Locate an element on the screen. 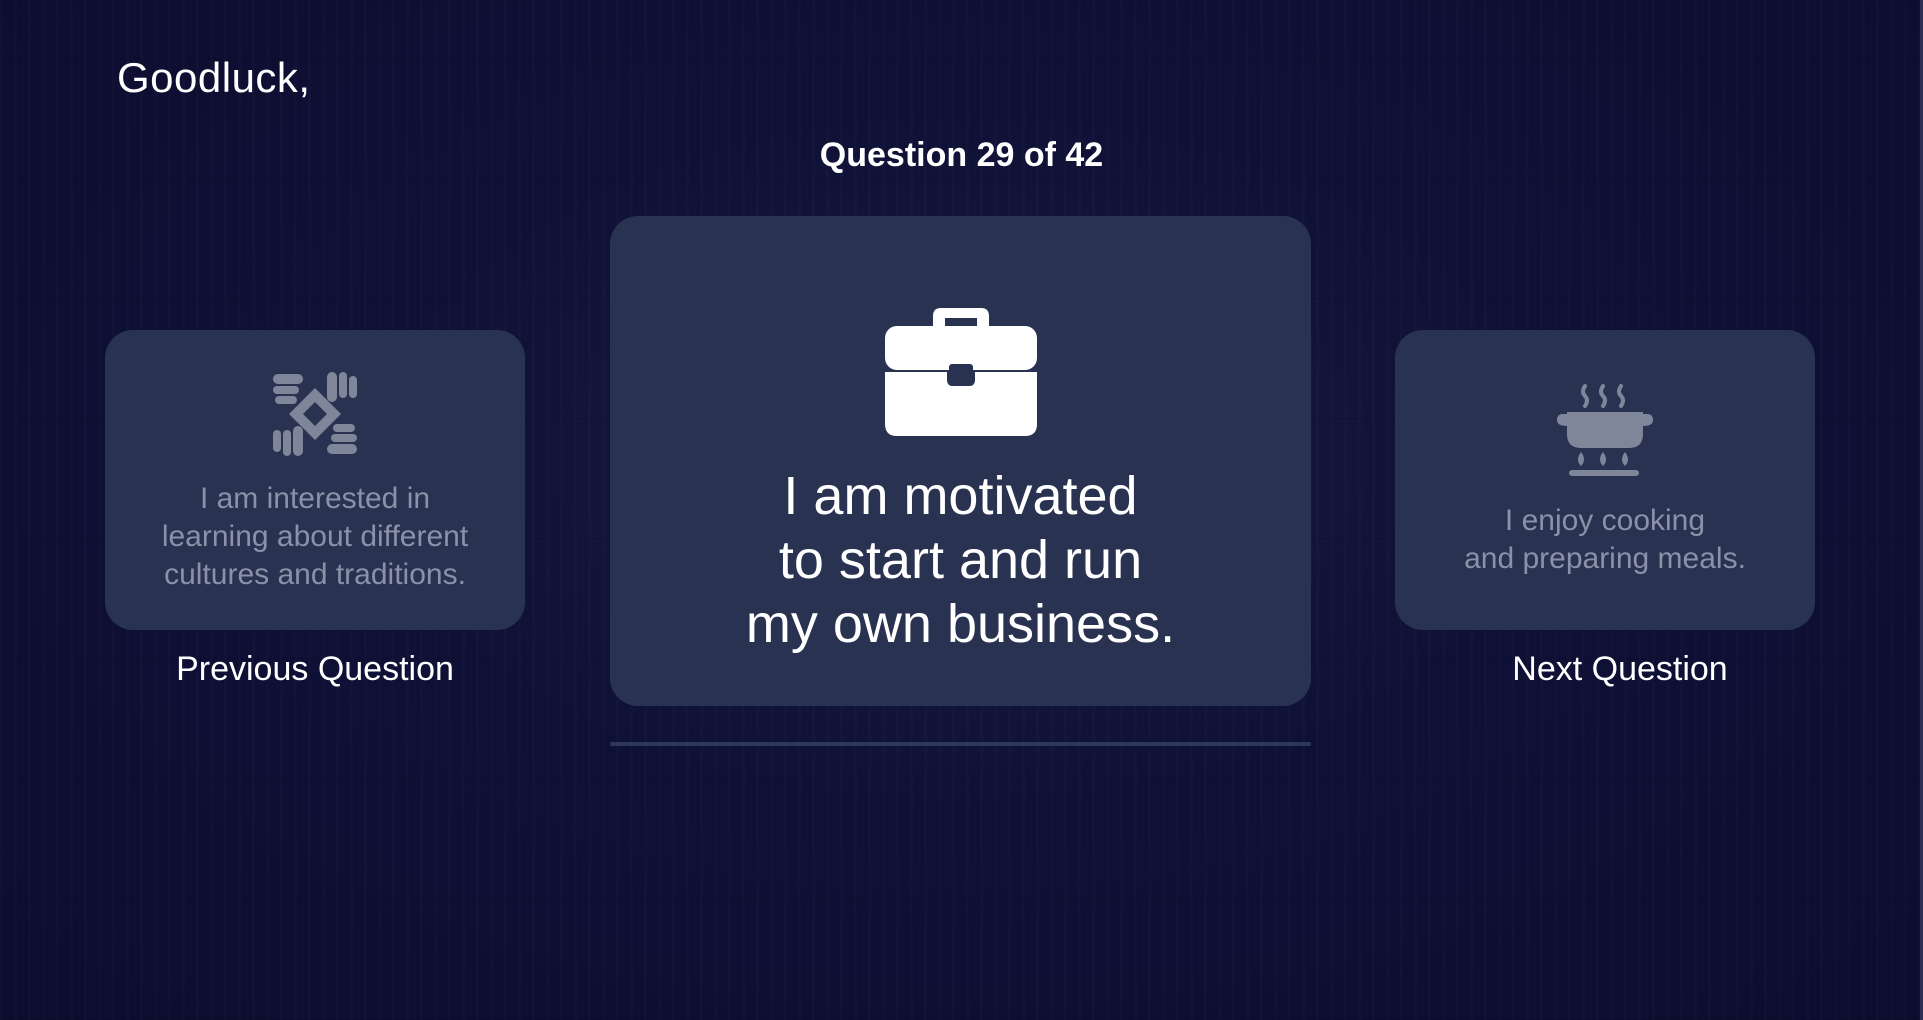 This screenshot has height=1020, width=1923. text-line: and preparing meals. is located at coordinates (1605, 558).